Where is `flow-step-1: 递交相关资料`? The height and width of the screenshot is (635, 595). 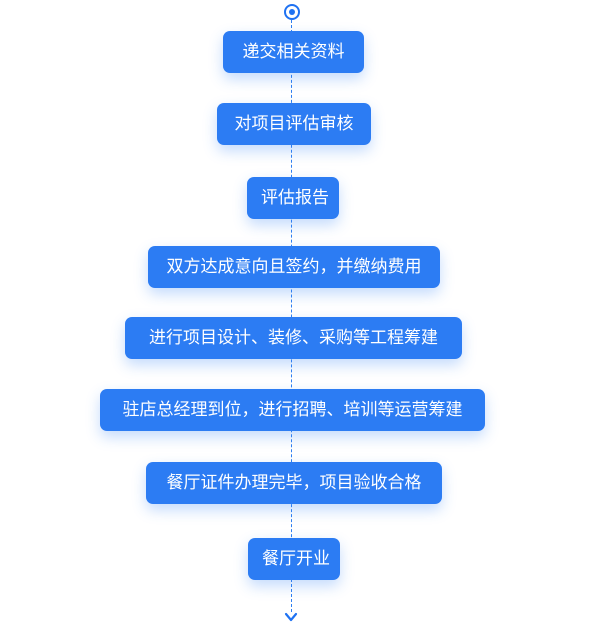 flow-step-1: 递交相关资料 is located at coordinates (293, 52).